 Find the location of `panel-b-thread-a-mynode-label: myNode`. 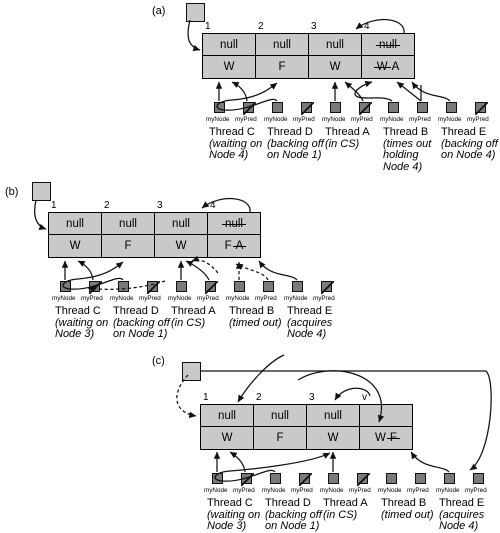

panel-b-thread-a-mynode-label: myNode is located at coordinates (180, 298).